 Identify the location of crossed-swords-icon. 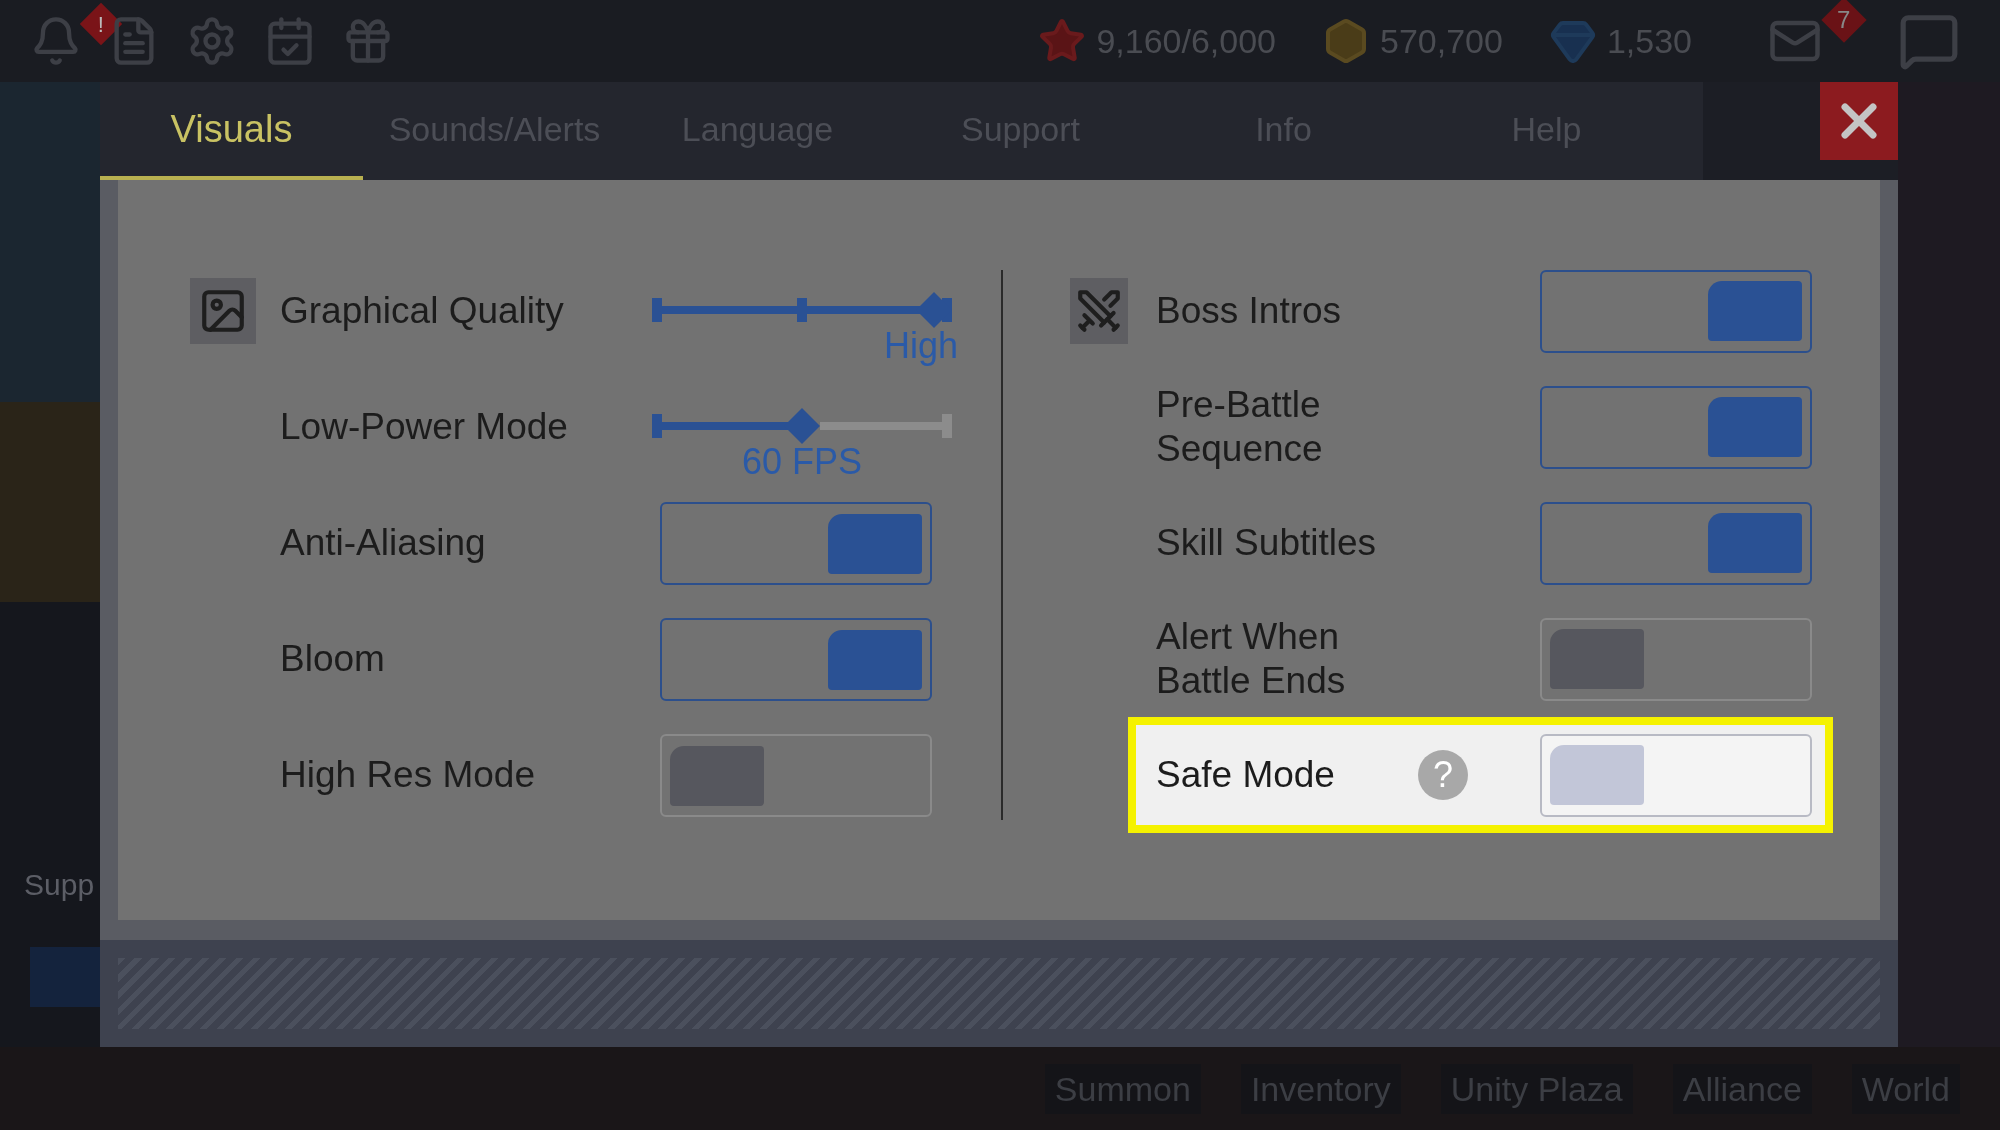
(1099, 311).